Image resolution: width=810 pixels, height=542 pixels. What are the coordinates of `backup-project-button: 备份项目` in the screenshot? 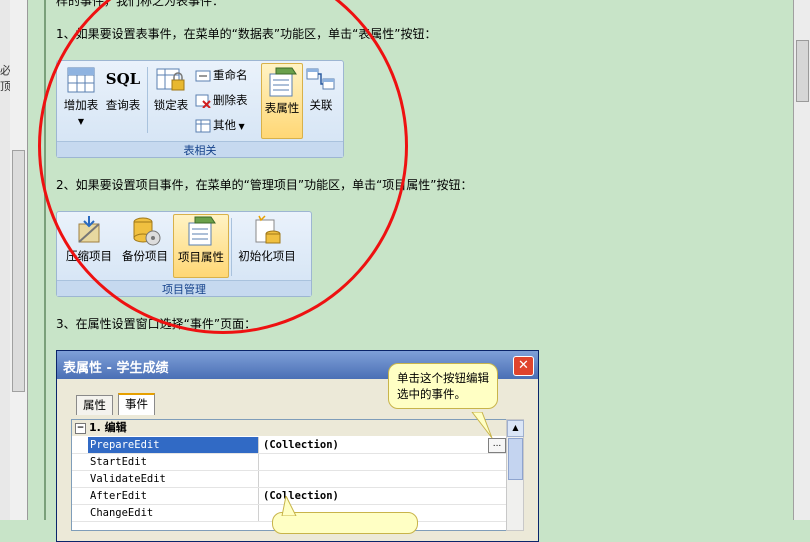 It's located at (145, 245).